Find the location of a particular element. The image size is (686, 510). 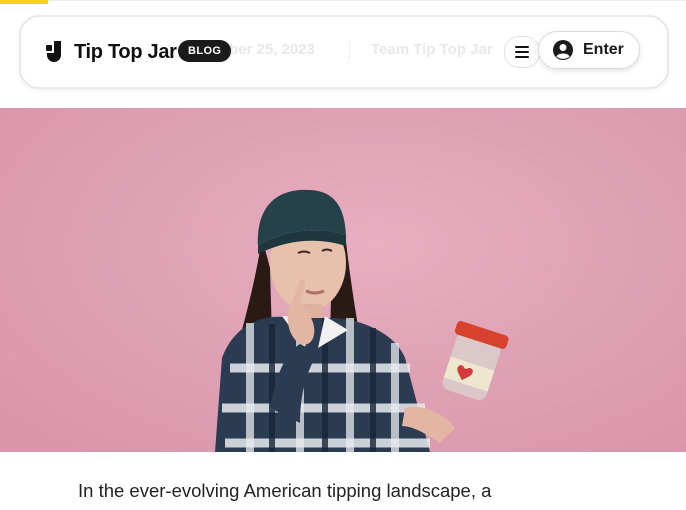

post-date: ber 25, 2023 is located at coordinates (272, 49).